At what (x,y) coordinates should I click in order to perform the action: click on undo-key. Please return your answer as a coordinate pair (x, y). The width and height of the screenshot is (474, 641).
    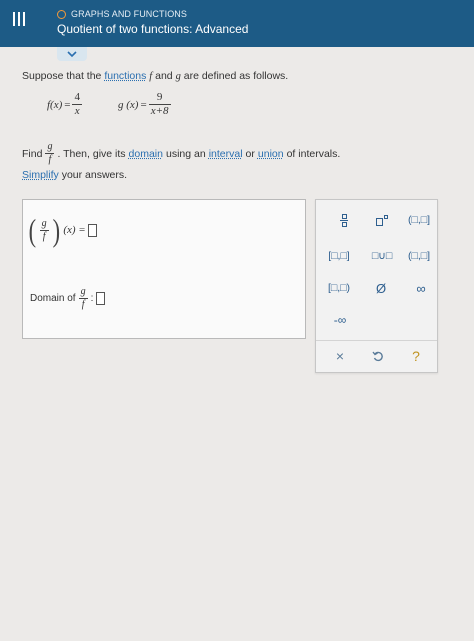
    Looking at the image, I should click on (378, 356).